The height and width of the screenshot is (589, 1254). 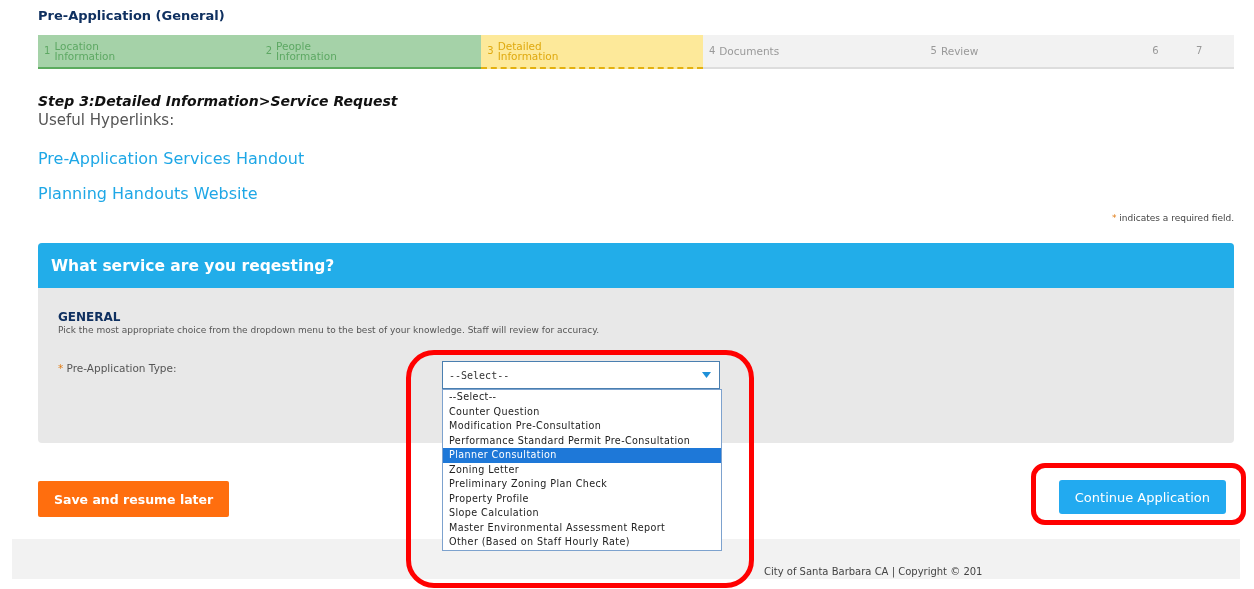 I want to click on dropdown-option: Counter Question, so click(x=582, y=411).